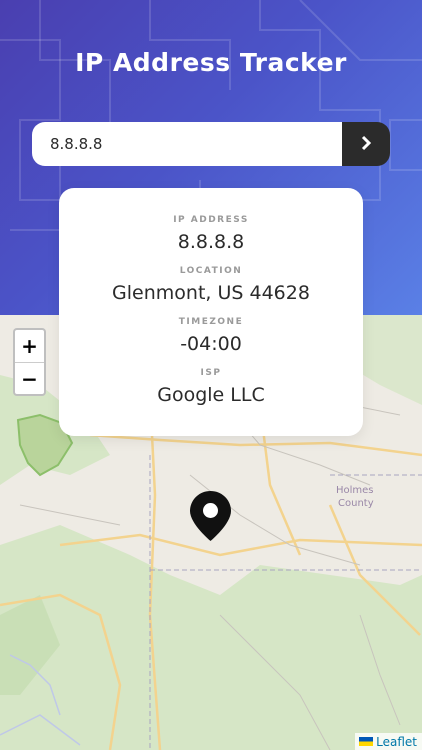 The height and width of the screenshot is (750, 422). I want to click on location-pin-icon, so click(210, 518).